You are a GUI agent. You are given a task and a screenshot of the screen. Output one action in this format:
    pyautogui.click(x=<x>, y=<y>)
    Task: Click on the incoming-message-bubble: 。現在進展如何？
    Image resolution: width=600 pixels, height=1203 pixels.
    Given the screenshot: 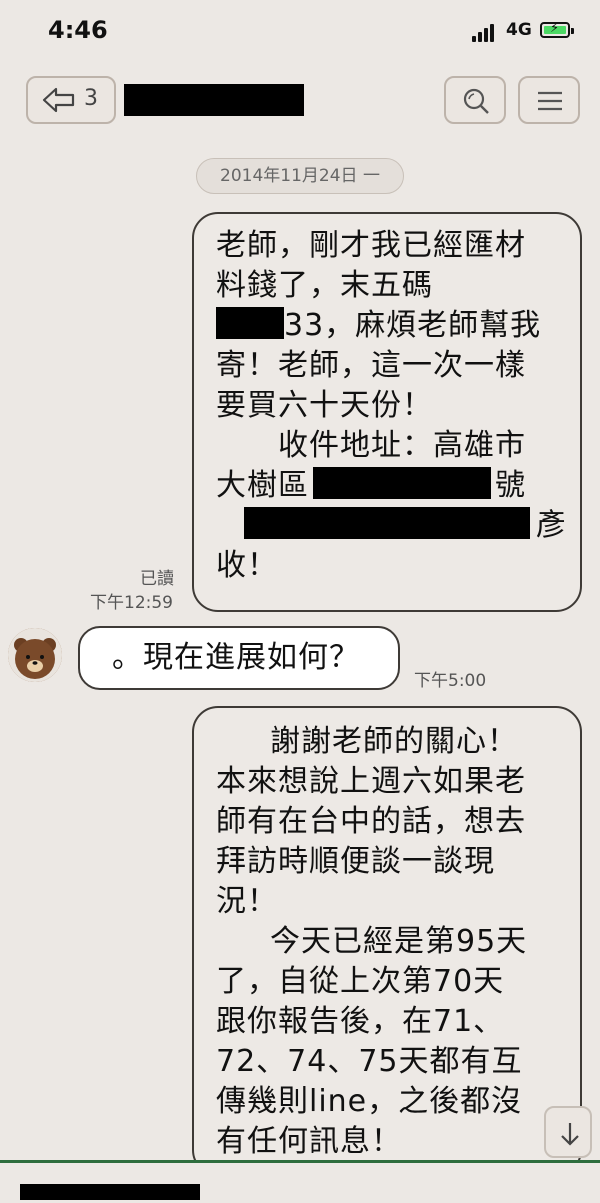 What is the action you would take?
    pyautogui.click(x=239, y=658)
    